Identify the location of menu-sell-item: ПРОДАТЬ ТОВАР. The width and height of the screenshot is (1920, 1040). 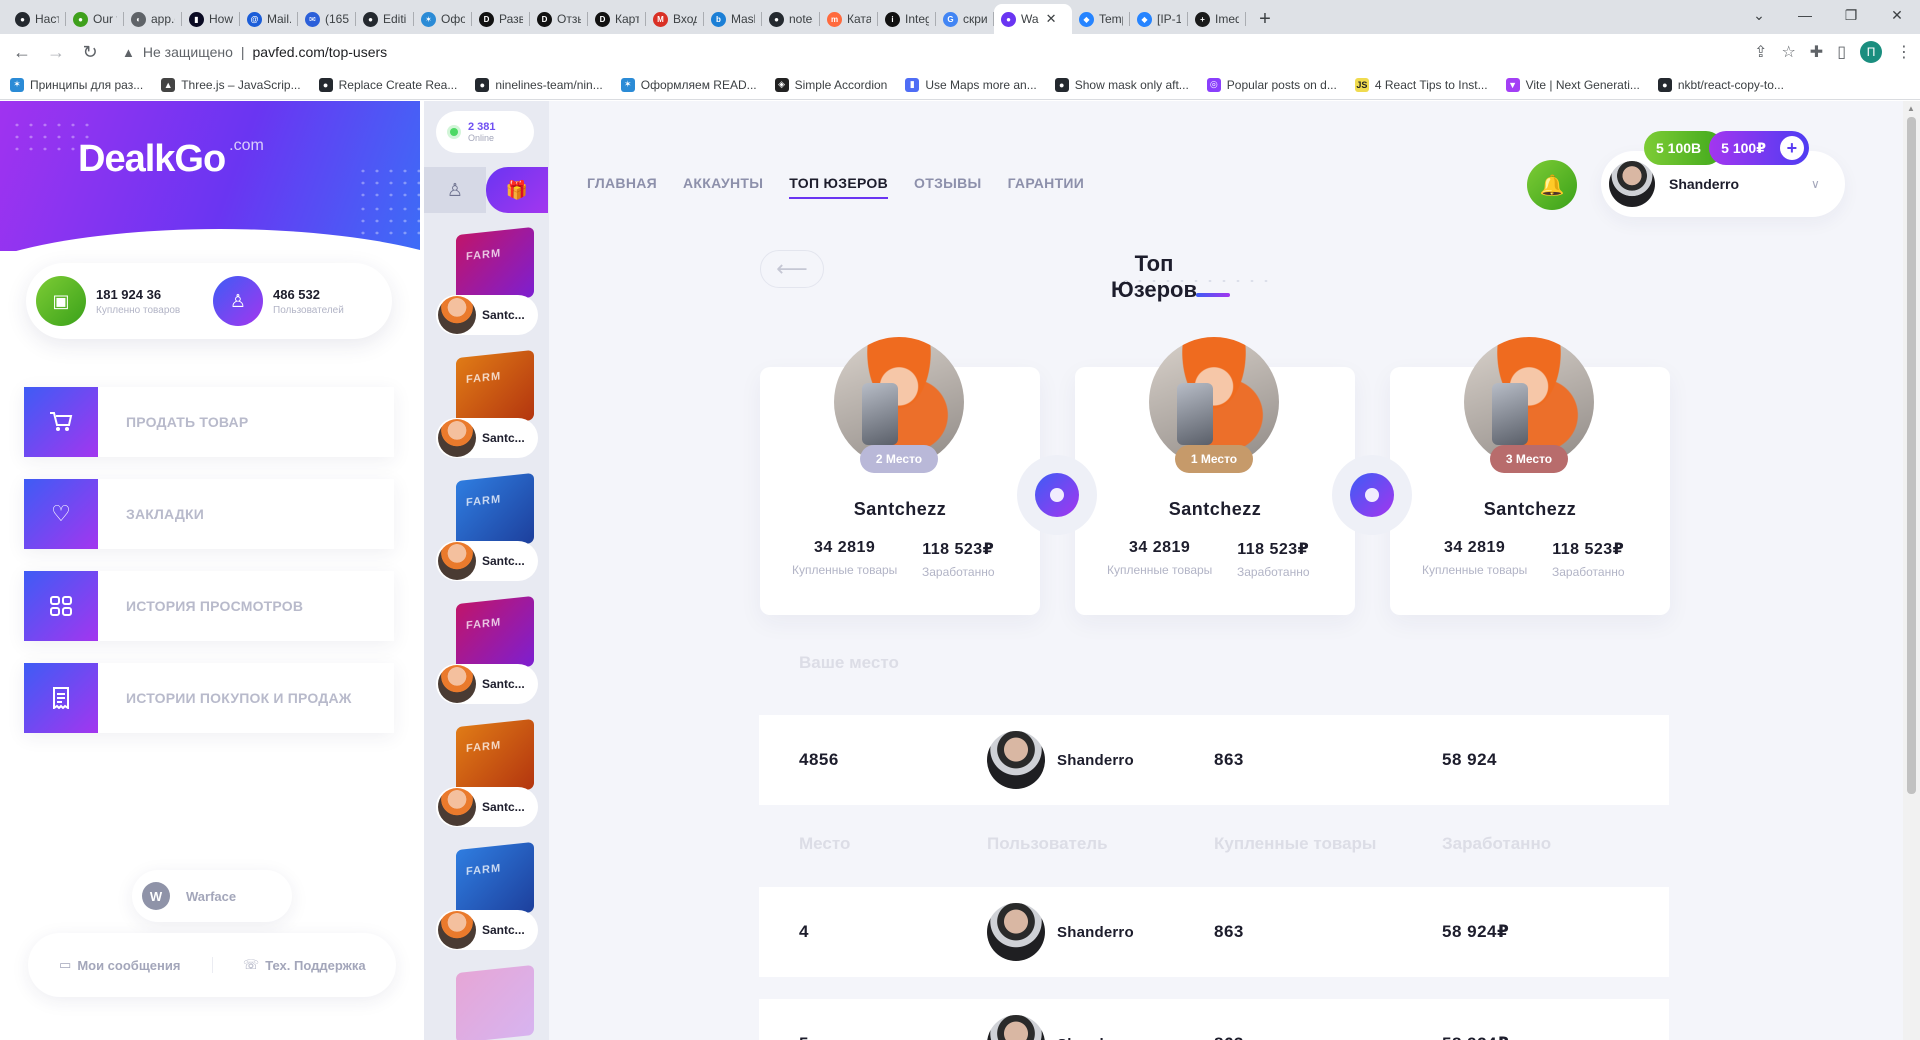
(209, 422).